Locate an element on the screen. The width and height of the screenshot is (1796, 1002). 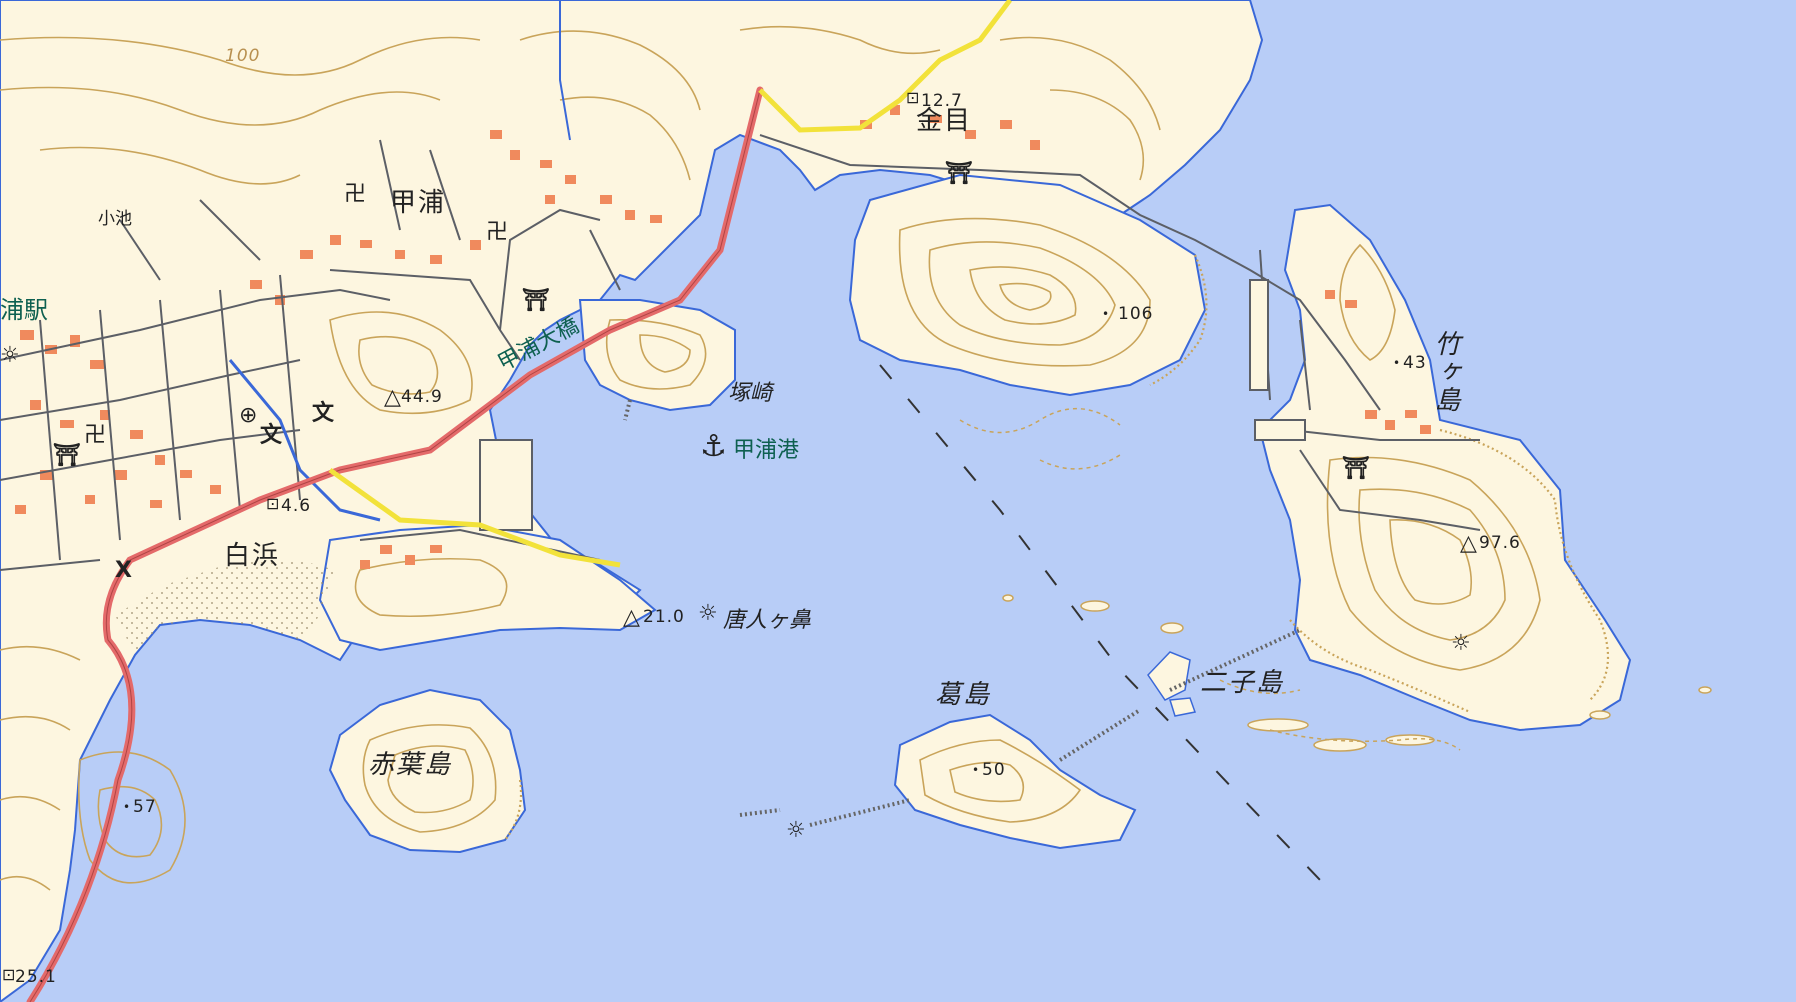
futagojima-label: 二子島 is located at coordinates (1242, 683).